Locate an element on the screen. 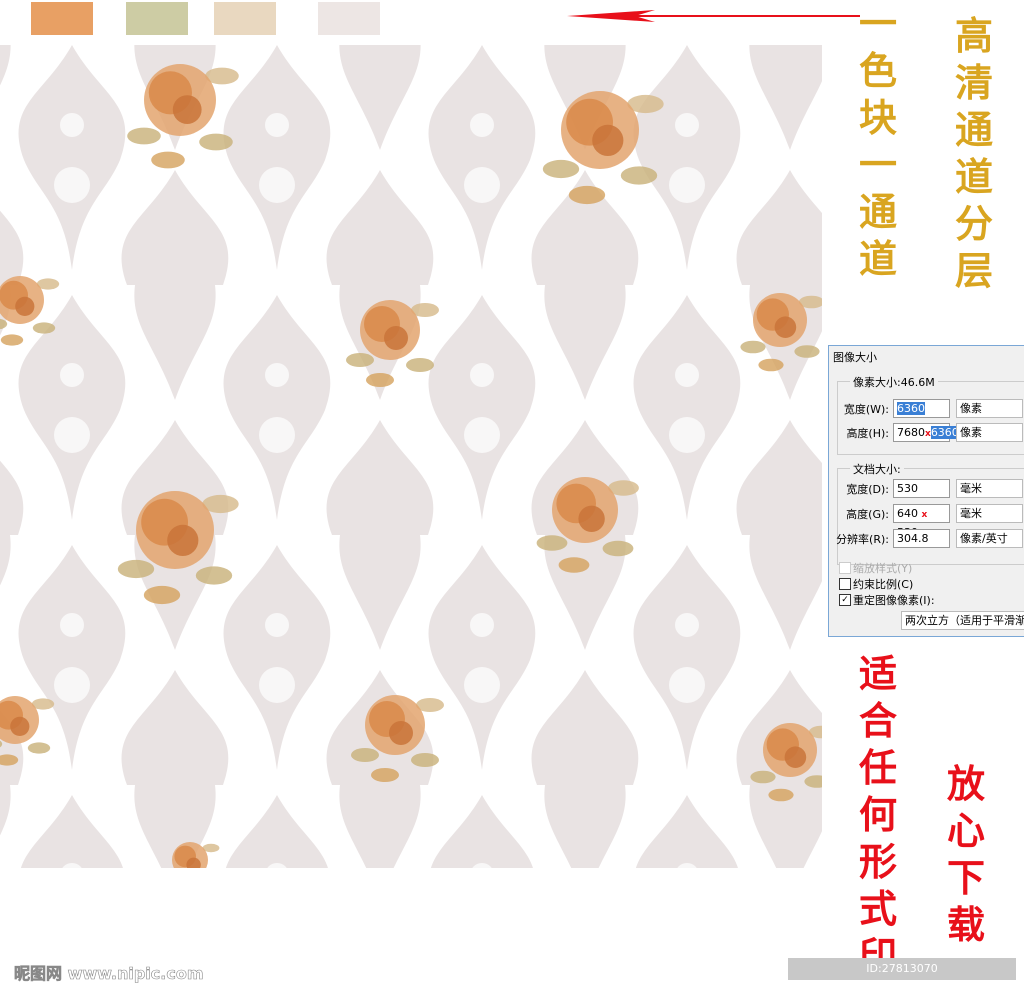 The image size is (1024, 1002). height-unit-select: 像素 is located at coordinates (989, 432).